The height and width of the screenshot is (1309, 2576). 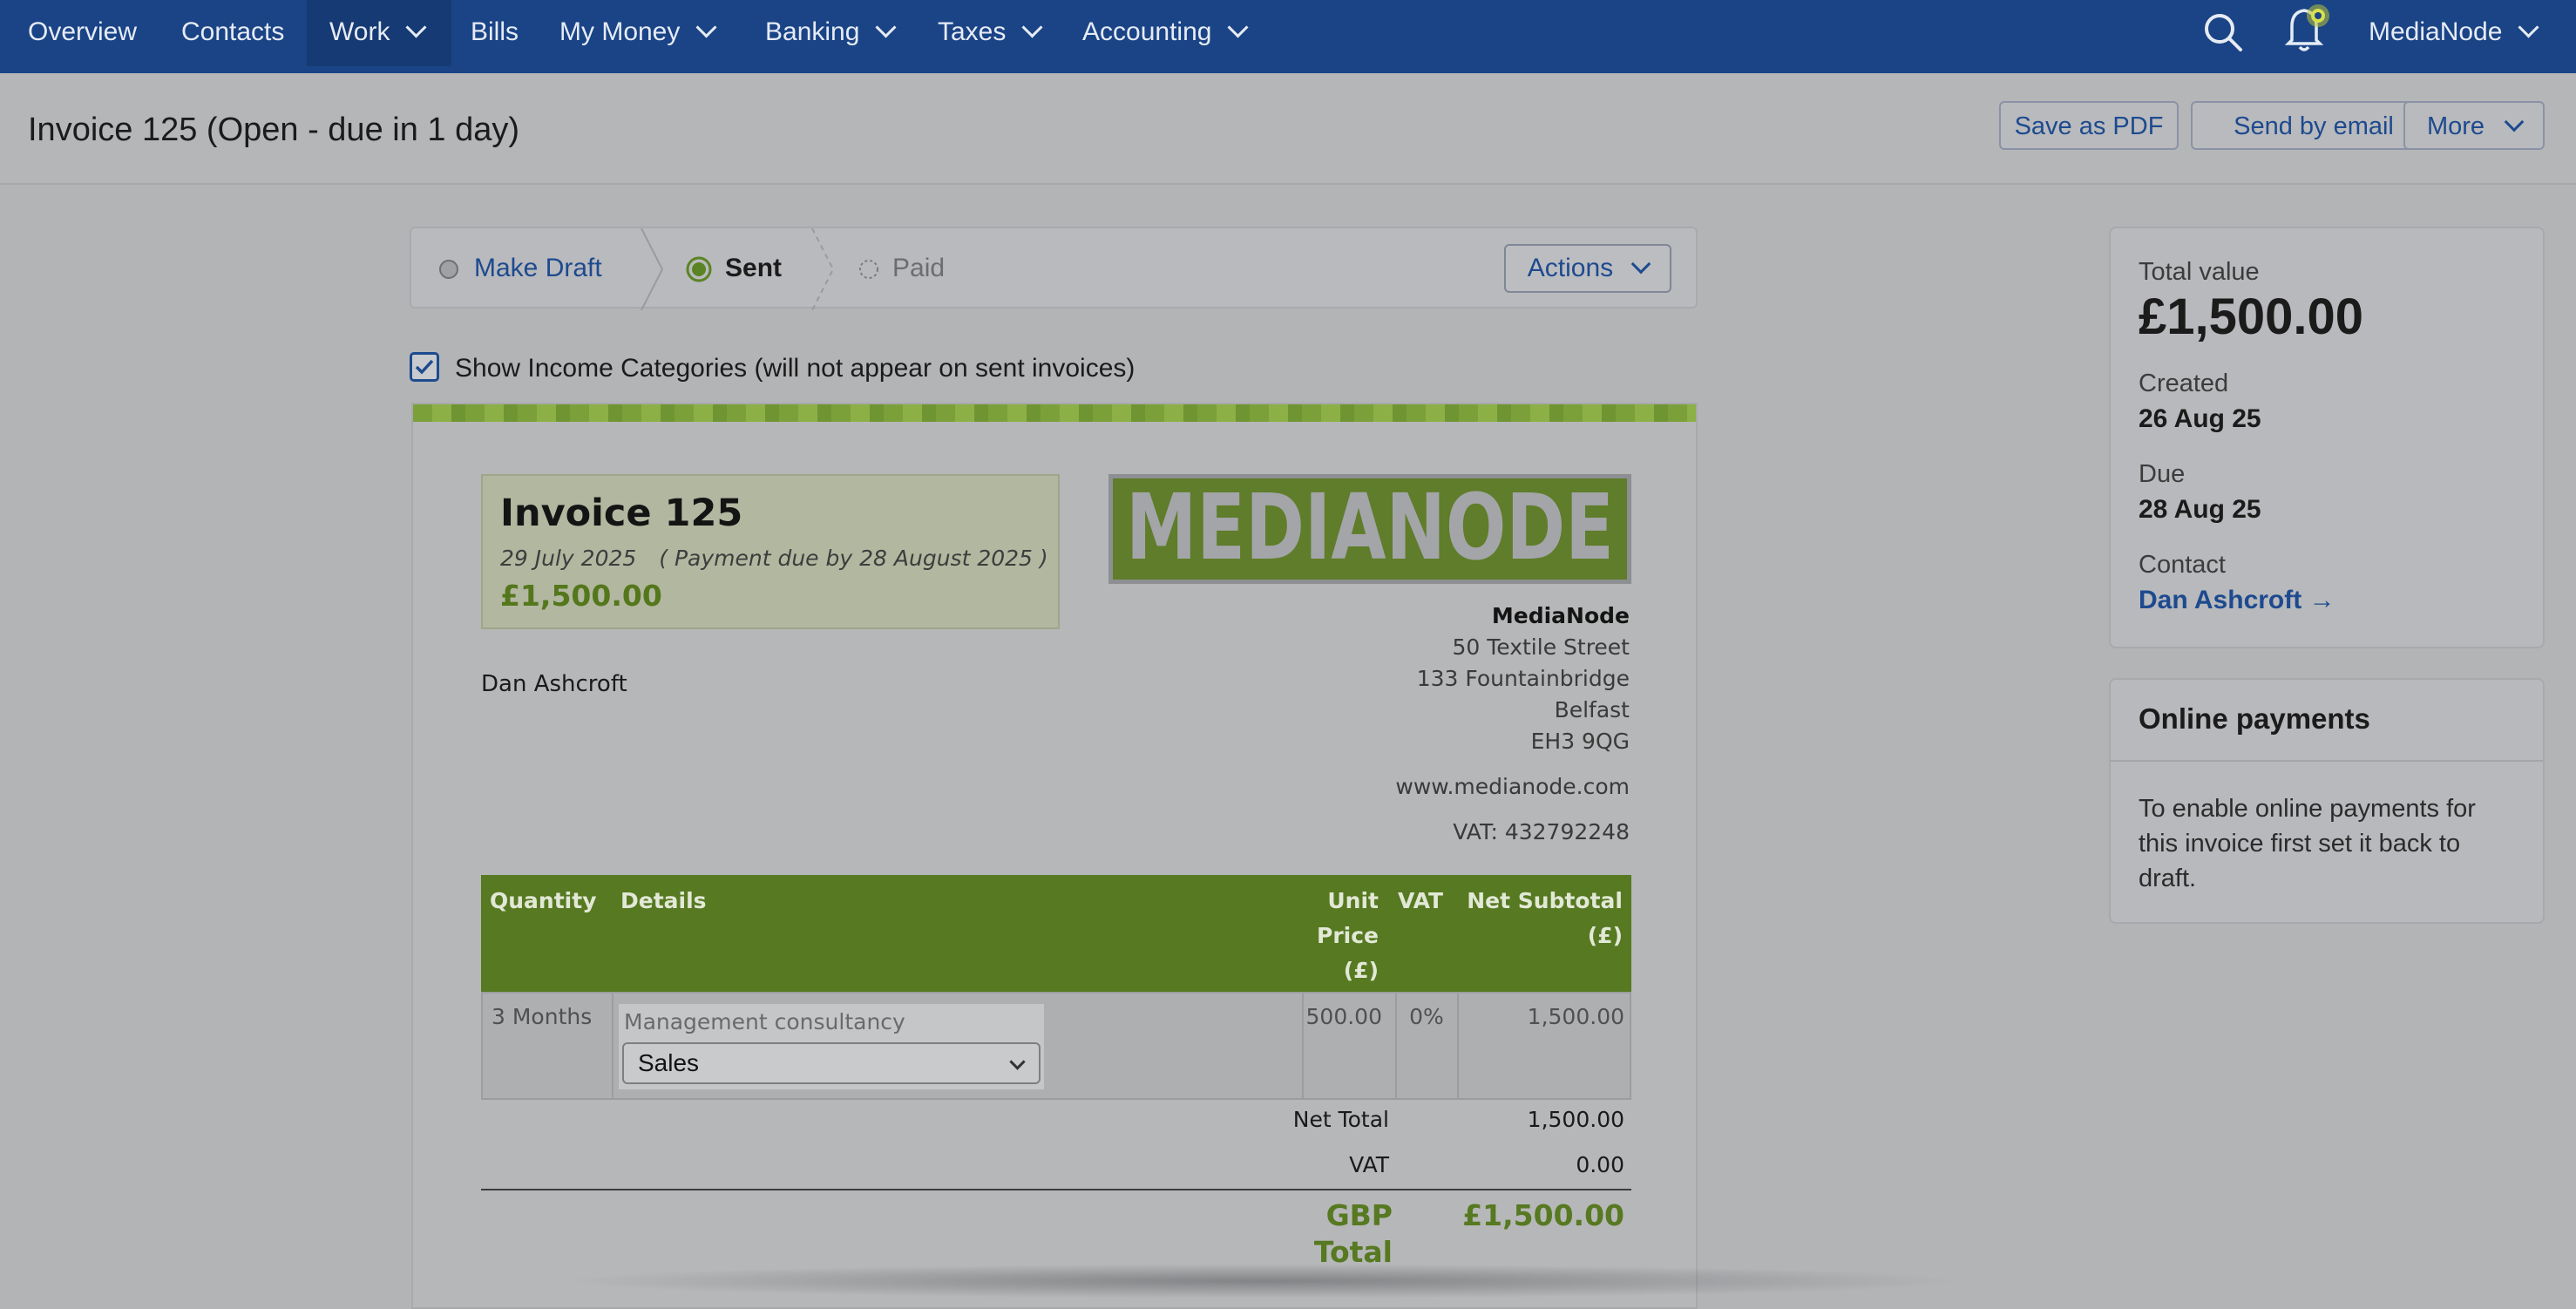 I want to click on company-website: www.medianode.com, so click(x=1513, y=787).